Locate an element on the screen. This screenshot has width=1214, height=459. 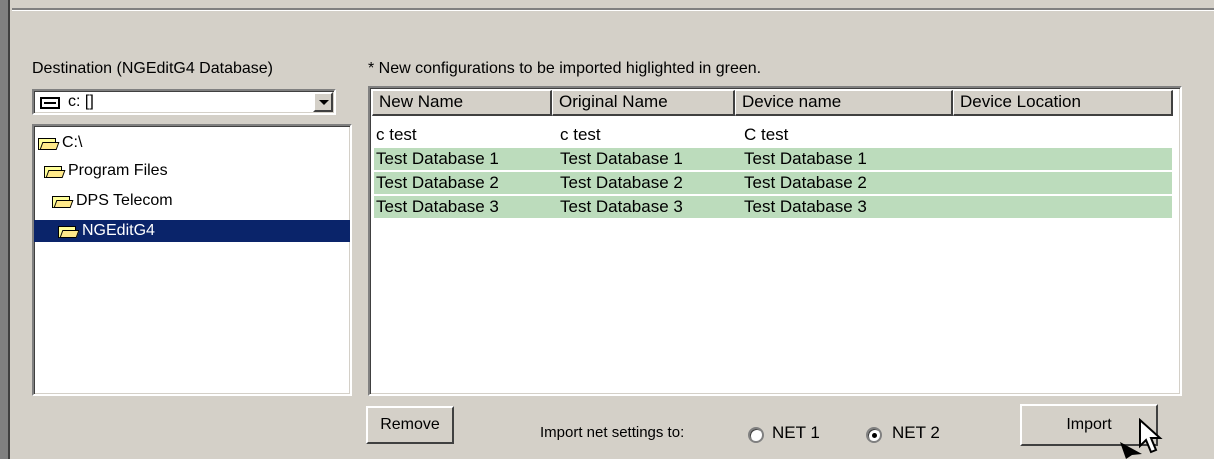
tree-item-dps-telecom: DPS Telecom is located at coordinates (111, 201).